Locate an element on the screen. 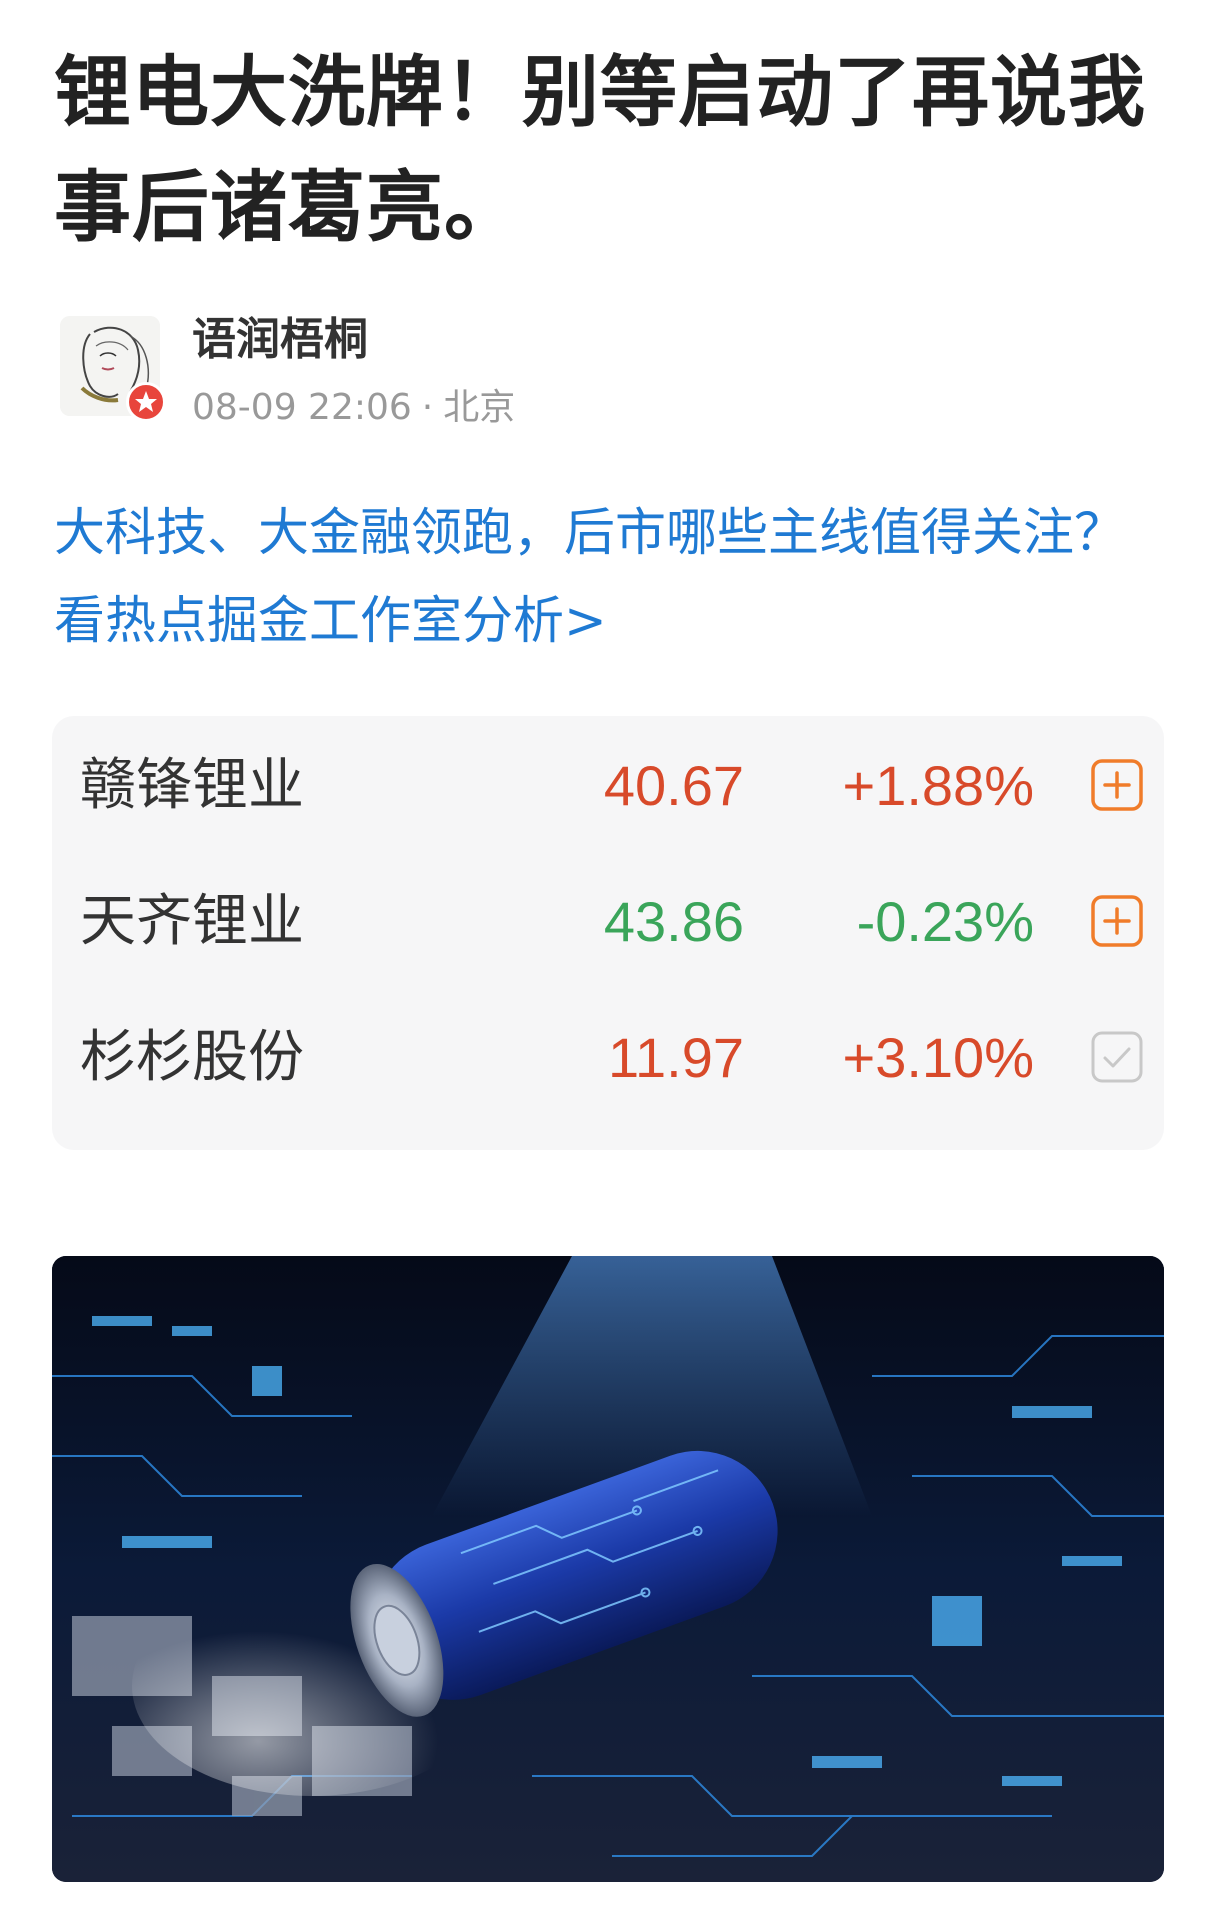 Image resolution: width=1216 pixels, height=1920 pixels. stock-change: +3.10% is located at coordinates (938, 1057).